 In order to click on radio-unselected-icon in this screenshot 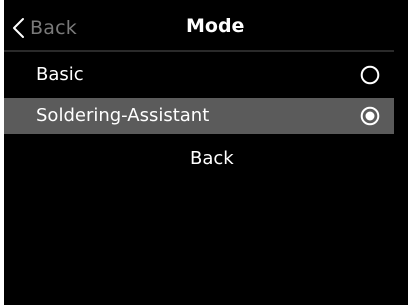, I will do `click(370, 75)`.